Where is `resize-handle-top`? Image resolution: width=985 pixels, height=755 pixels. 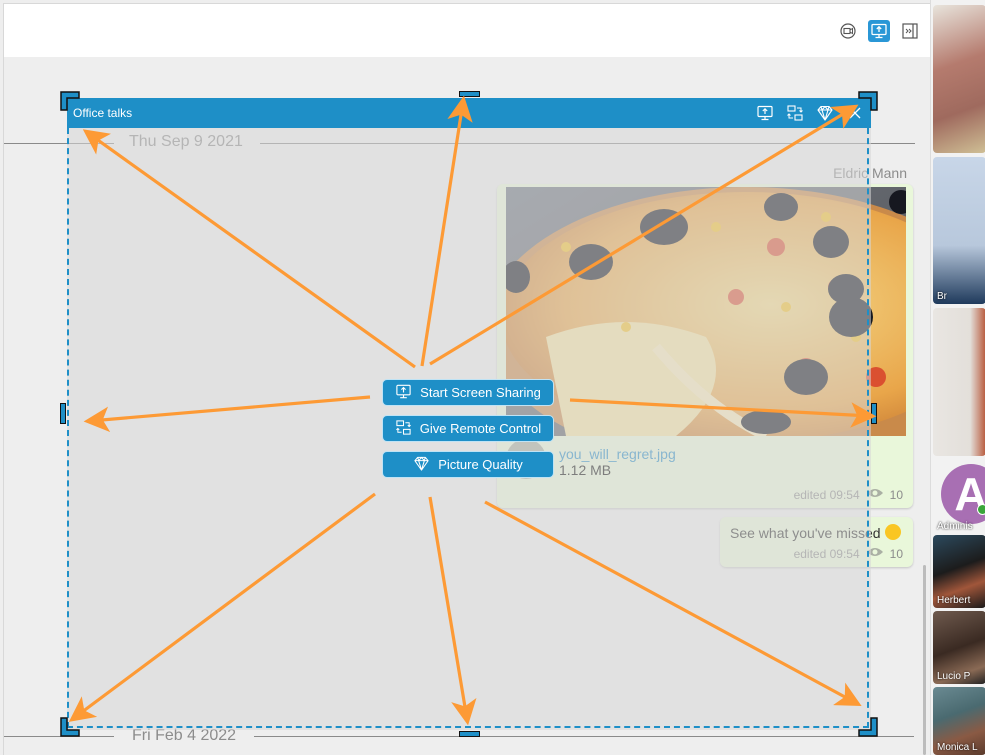 resize-handle-top is located at coordinates (469, 94).